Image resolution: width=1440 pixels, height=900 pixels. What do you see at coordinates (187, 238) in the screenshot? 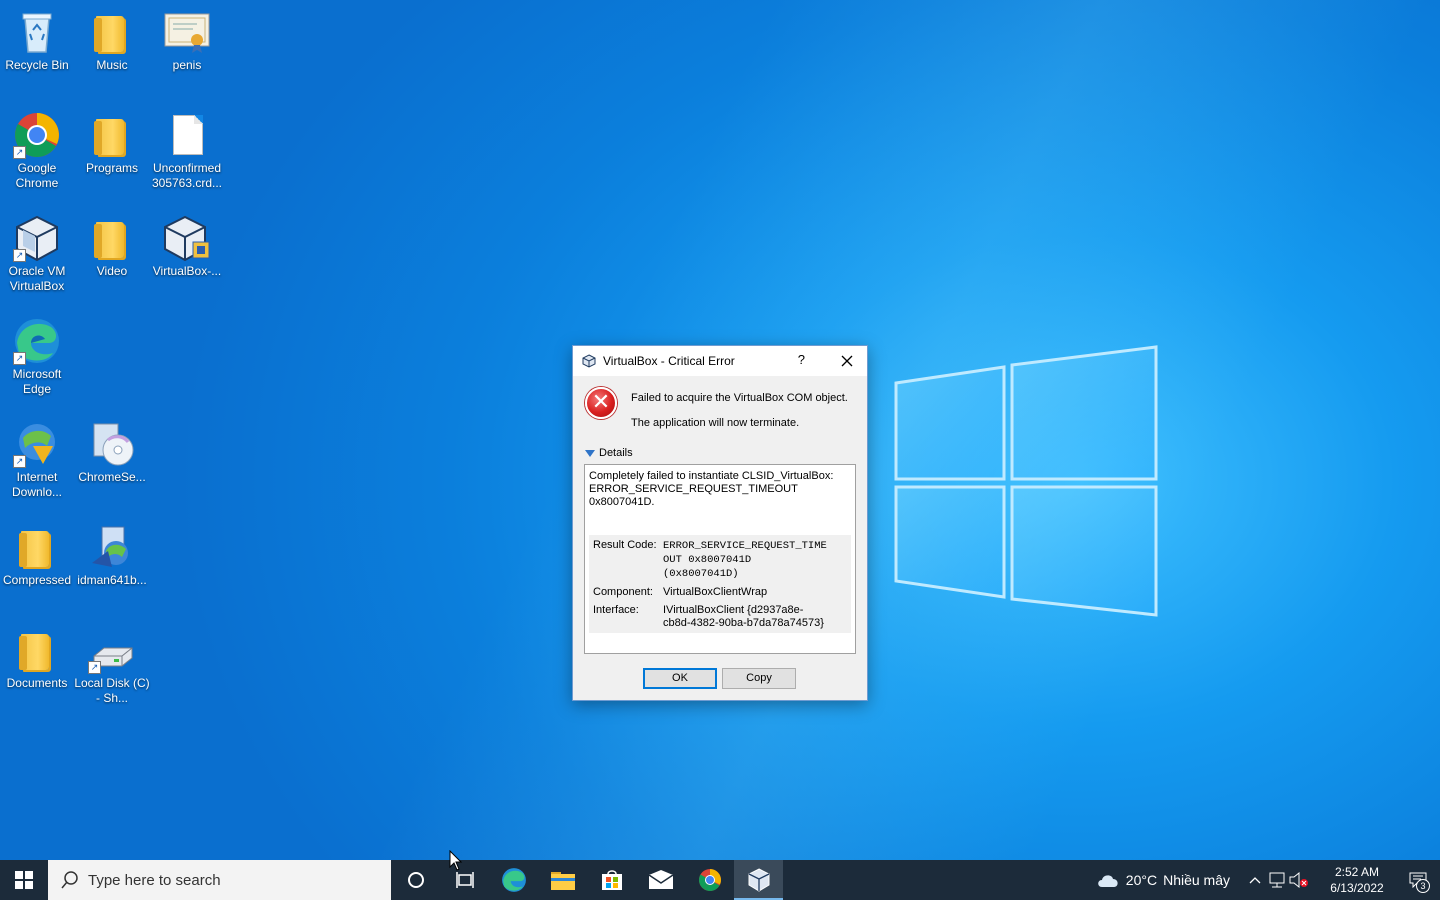
I see `virtualbox-installer-icon` at bounding box center [187, 238].